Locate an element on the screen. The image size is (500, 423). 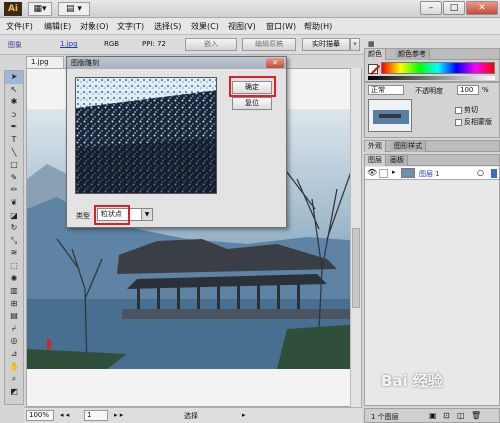
transparency-panel: 正常 不透明度 100 % 剪切 反相蒙版 is located at coordinates (432, 110).